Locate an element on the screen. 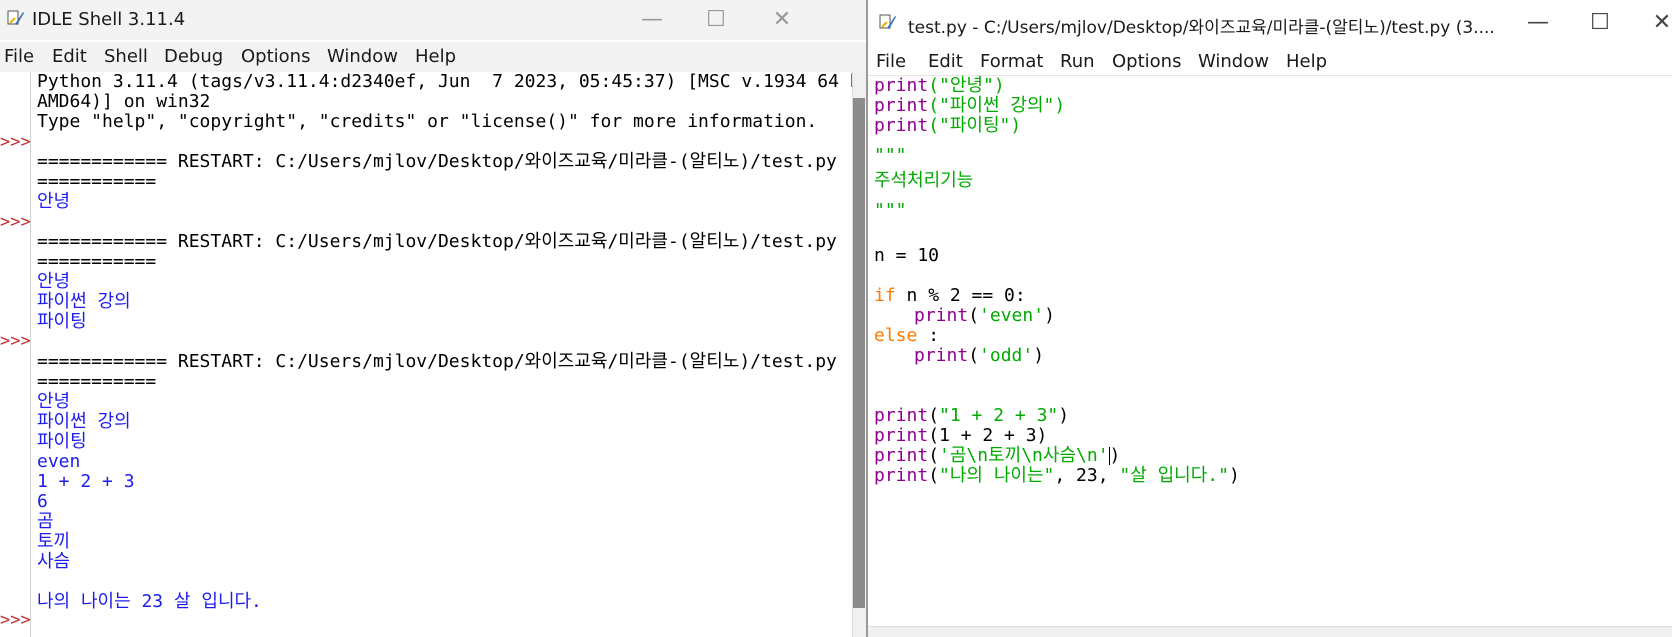 The image size is (1672, 637). code-line: print('곰\n토끼\n사슴\n') is located at coordinates (997, 456).